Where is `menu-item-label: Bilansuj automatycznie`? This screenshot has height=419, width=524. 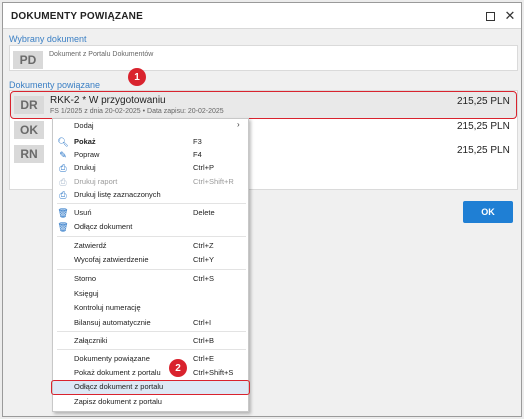 menu-item-label: Bilansuj automatycznie is located at coordinates (112, 322).